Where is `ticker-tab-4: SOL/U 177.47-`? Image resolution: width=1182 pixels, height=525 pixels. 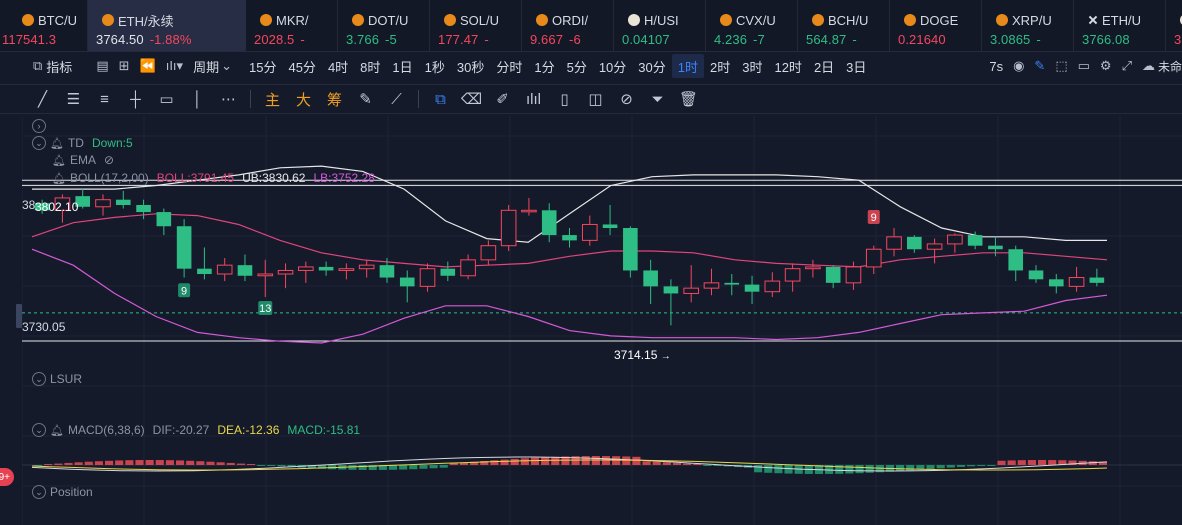
ticker-tab-4: SOL/U 177.47- is located at coordinates (476, 25).